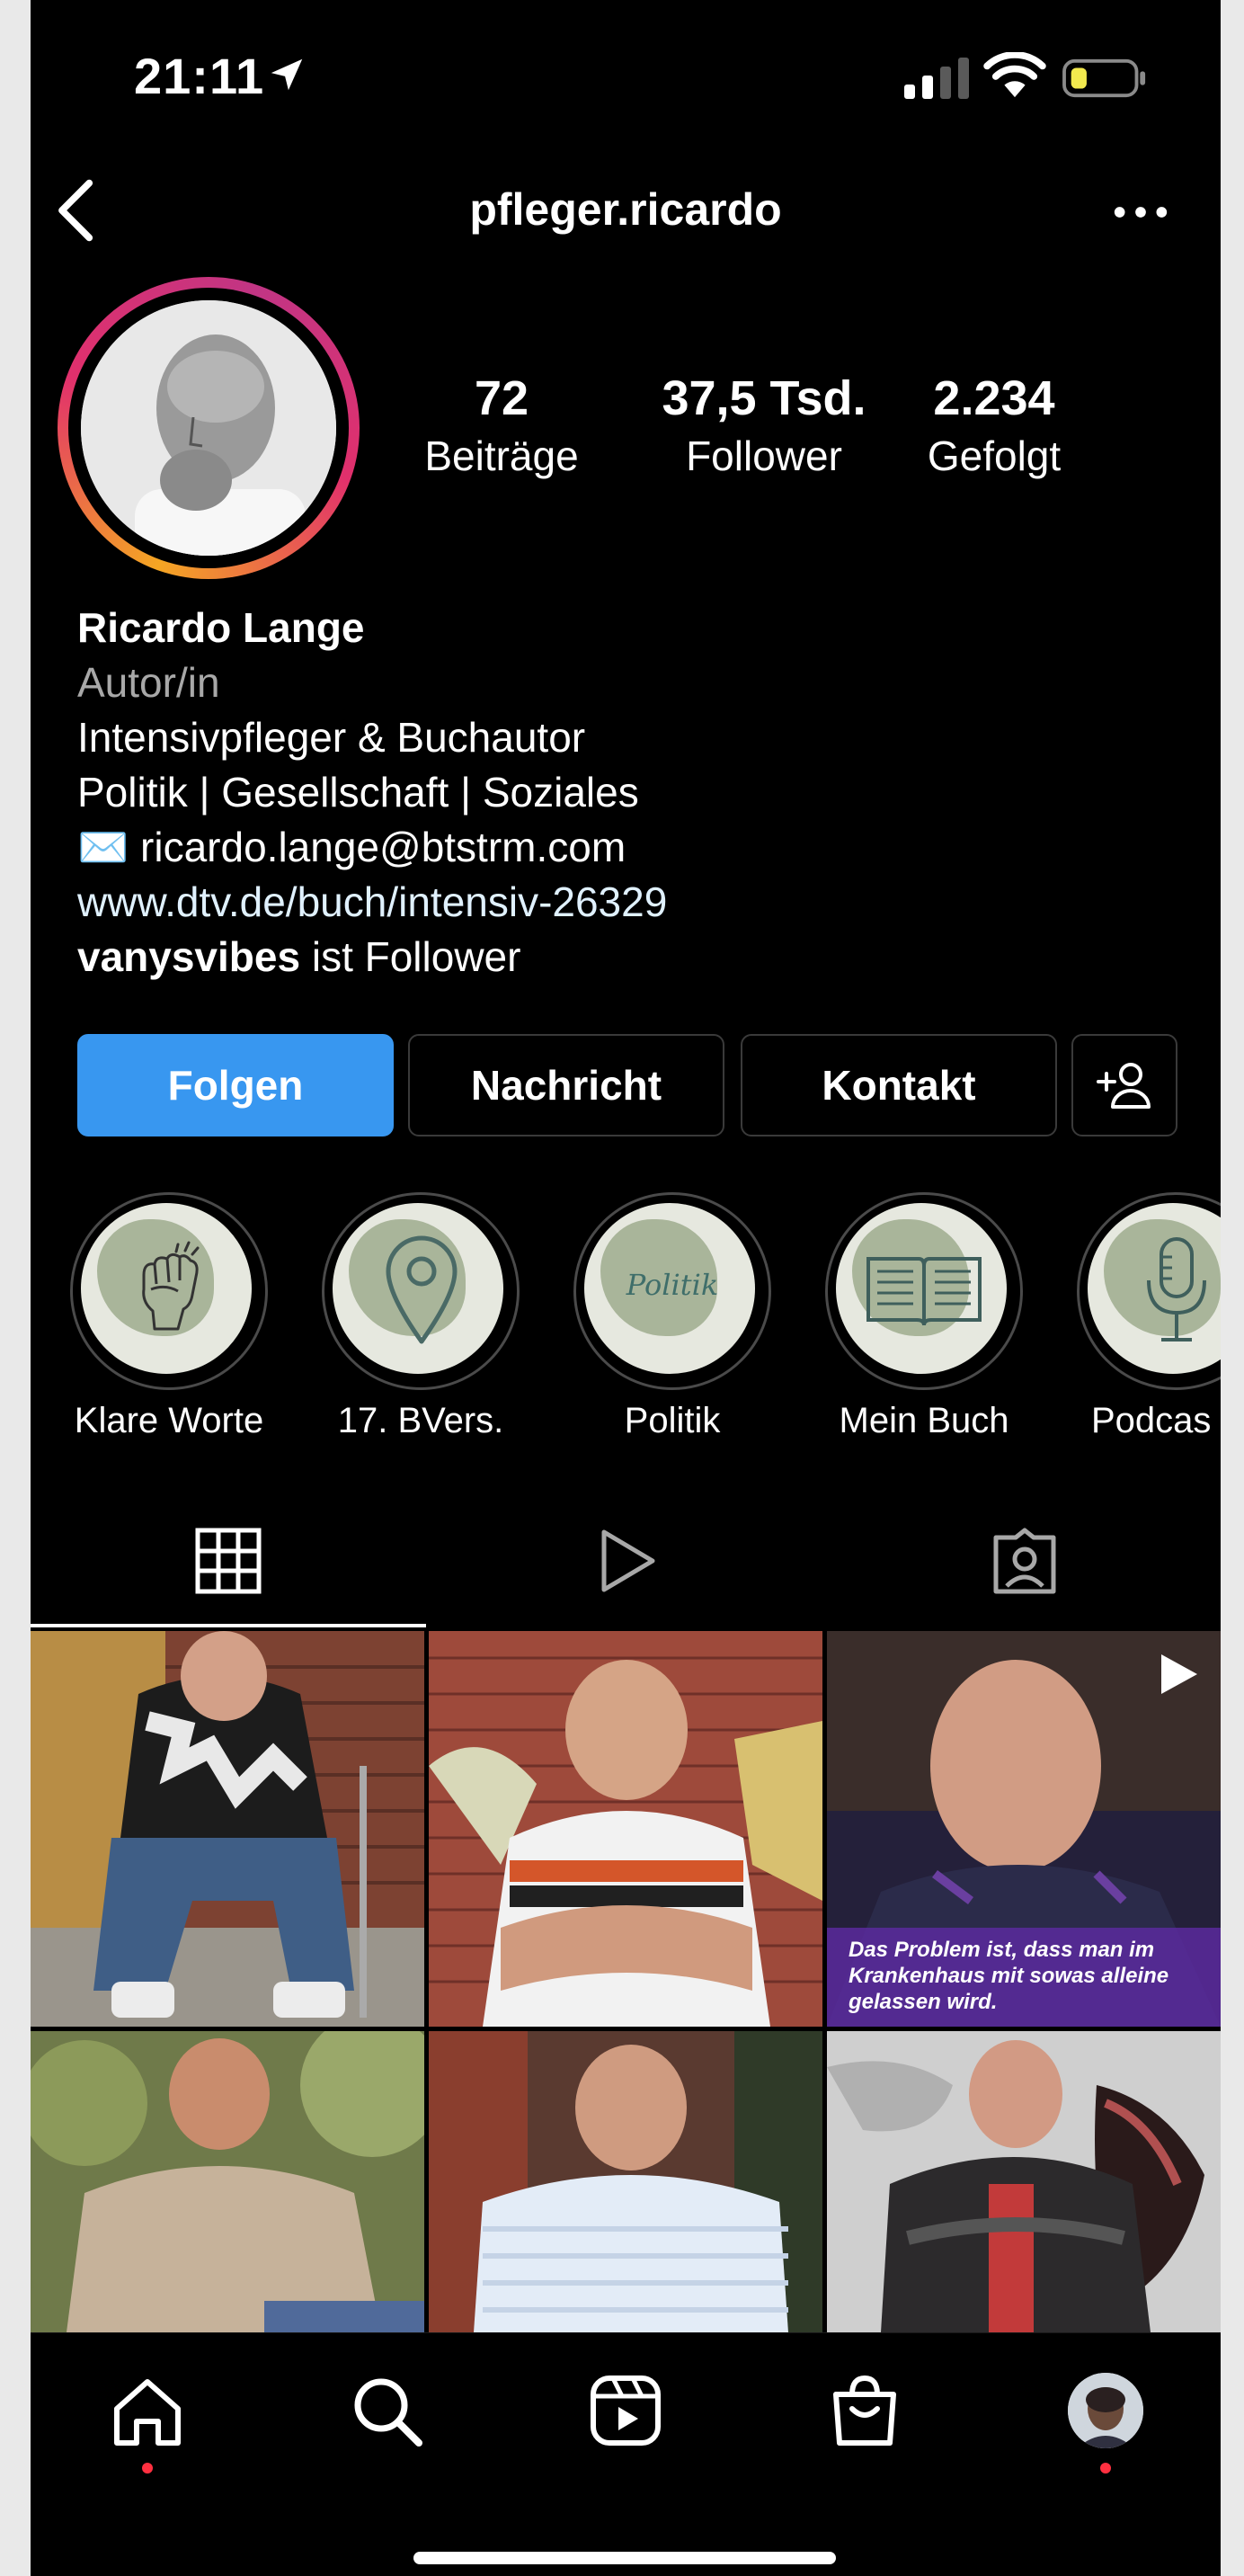 The image size is (1244, 2576). What do you see at coordinates (171, 1286) in the screenshot?
I see `fist-icon` at bounding box center [171, 1286].